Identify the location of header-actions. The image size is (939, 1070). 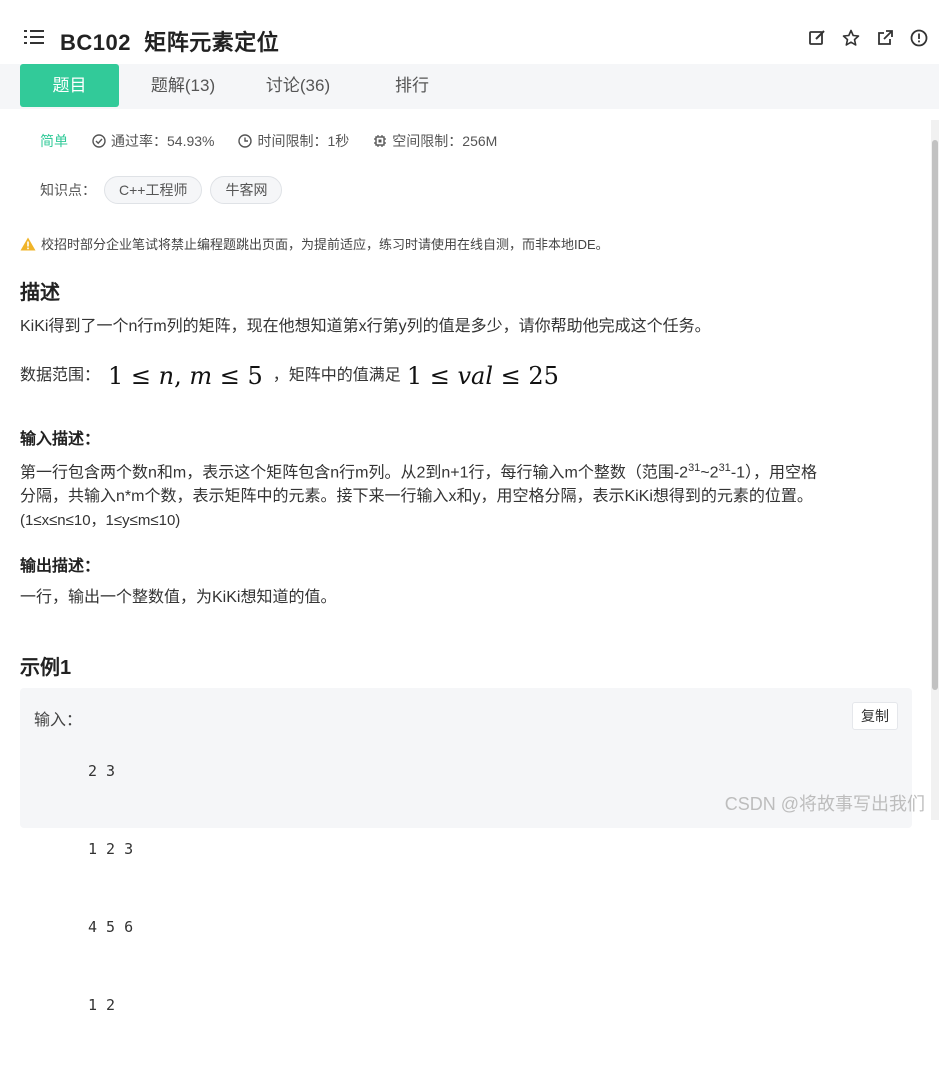
(868, 38).